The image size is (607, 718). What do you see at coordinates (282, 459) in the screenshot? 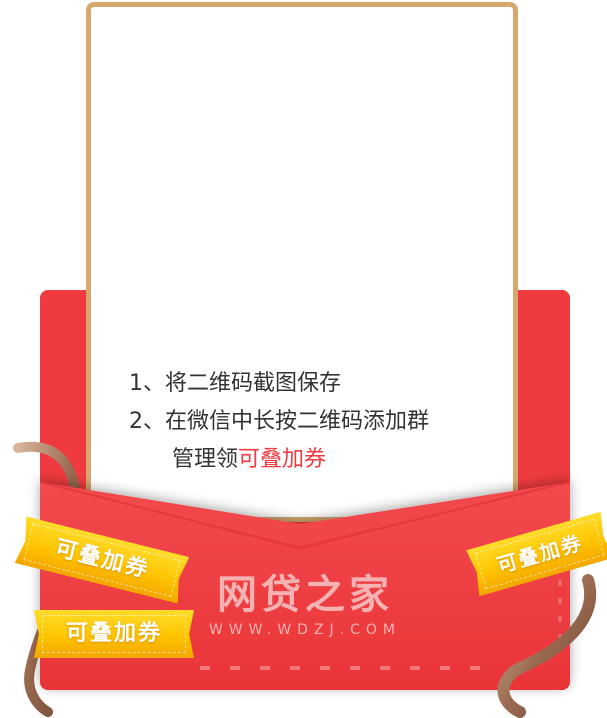
I see `stackable-coupon-highlight: 可叠加券` at bounding box center [282, 459].